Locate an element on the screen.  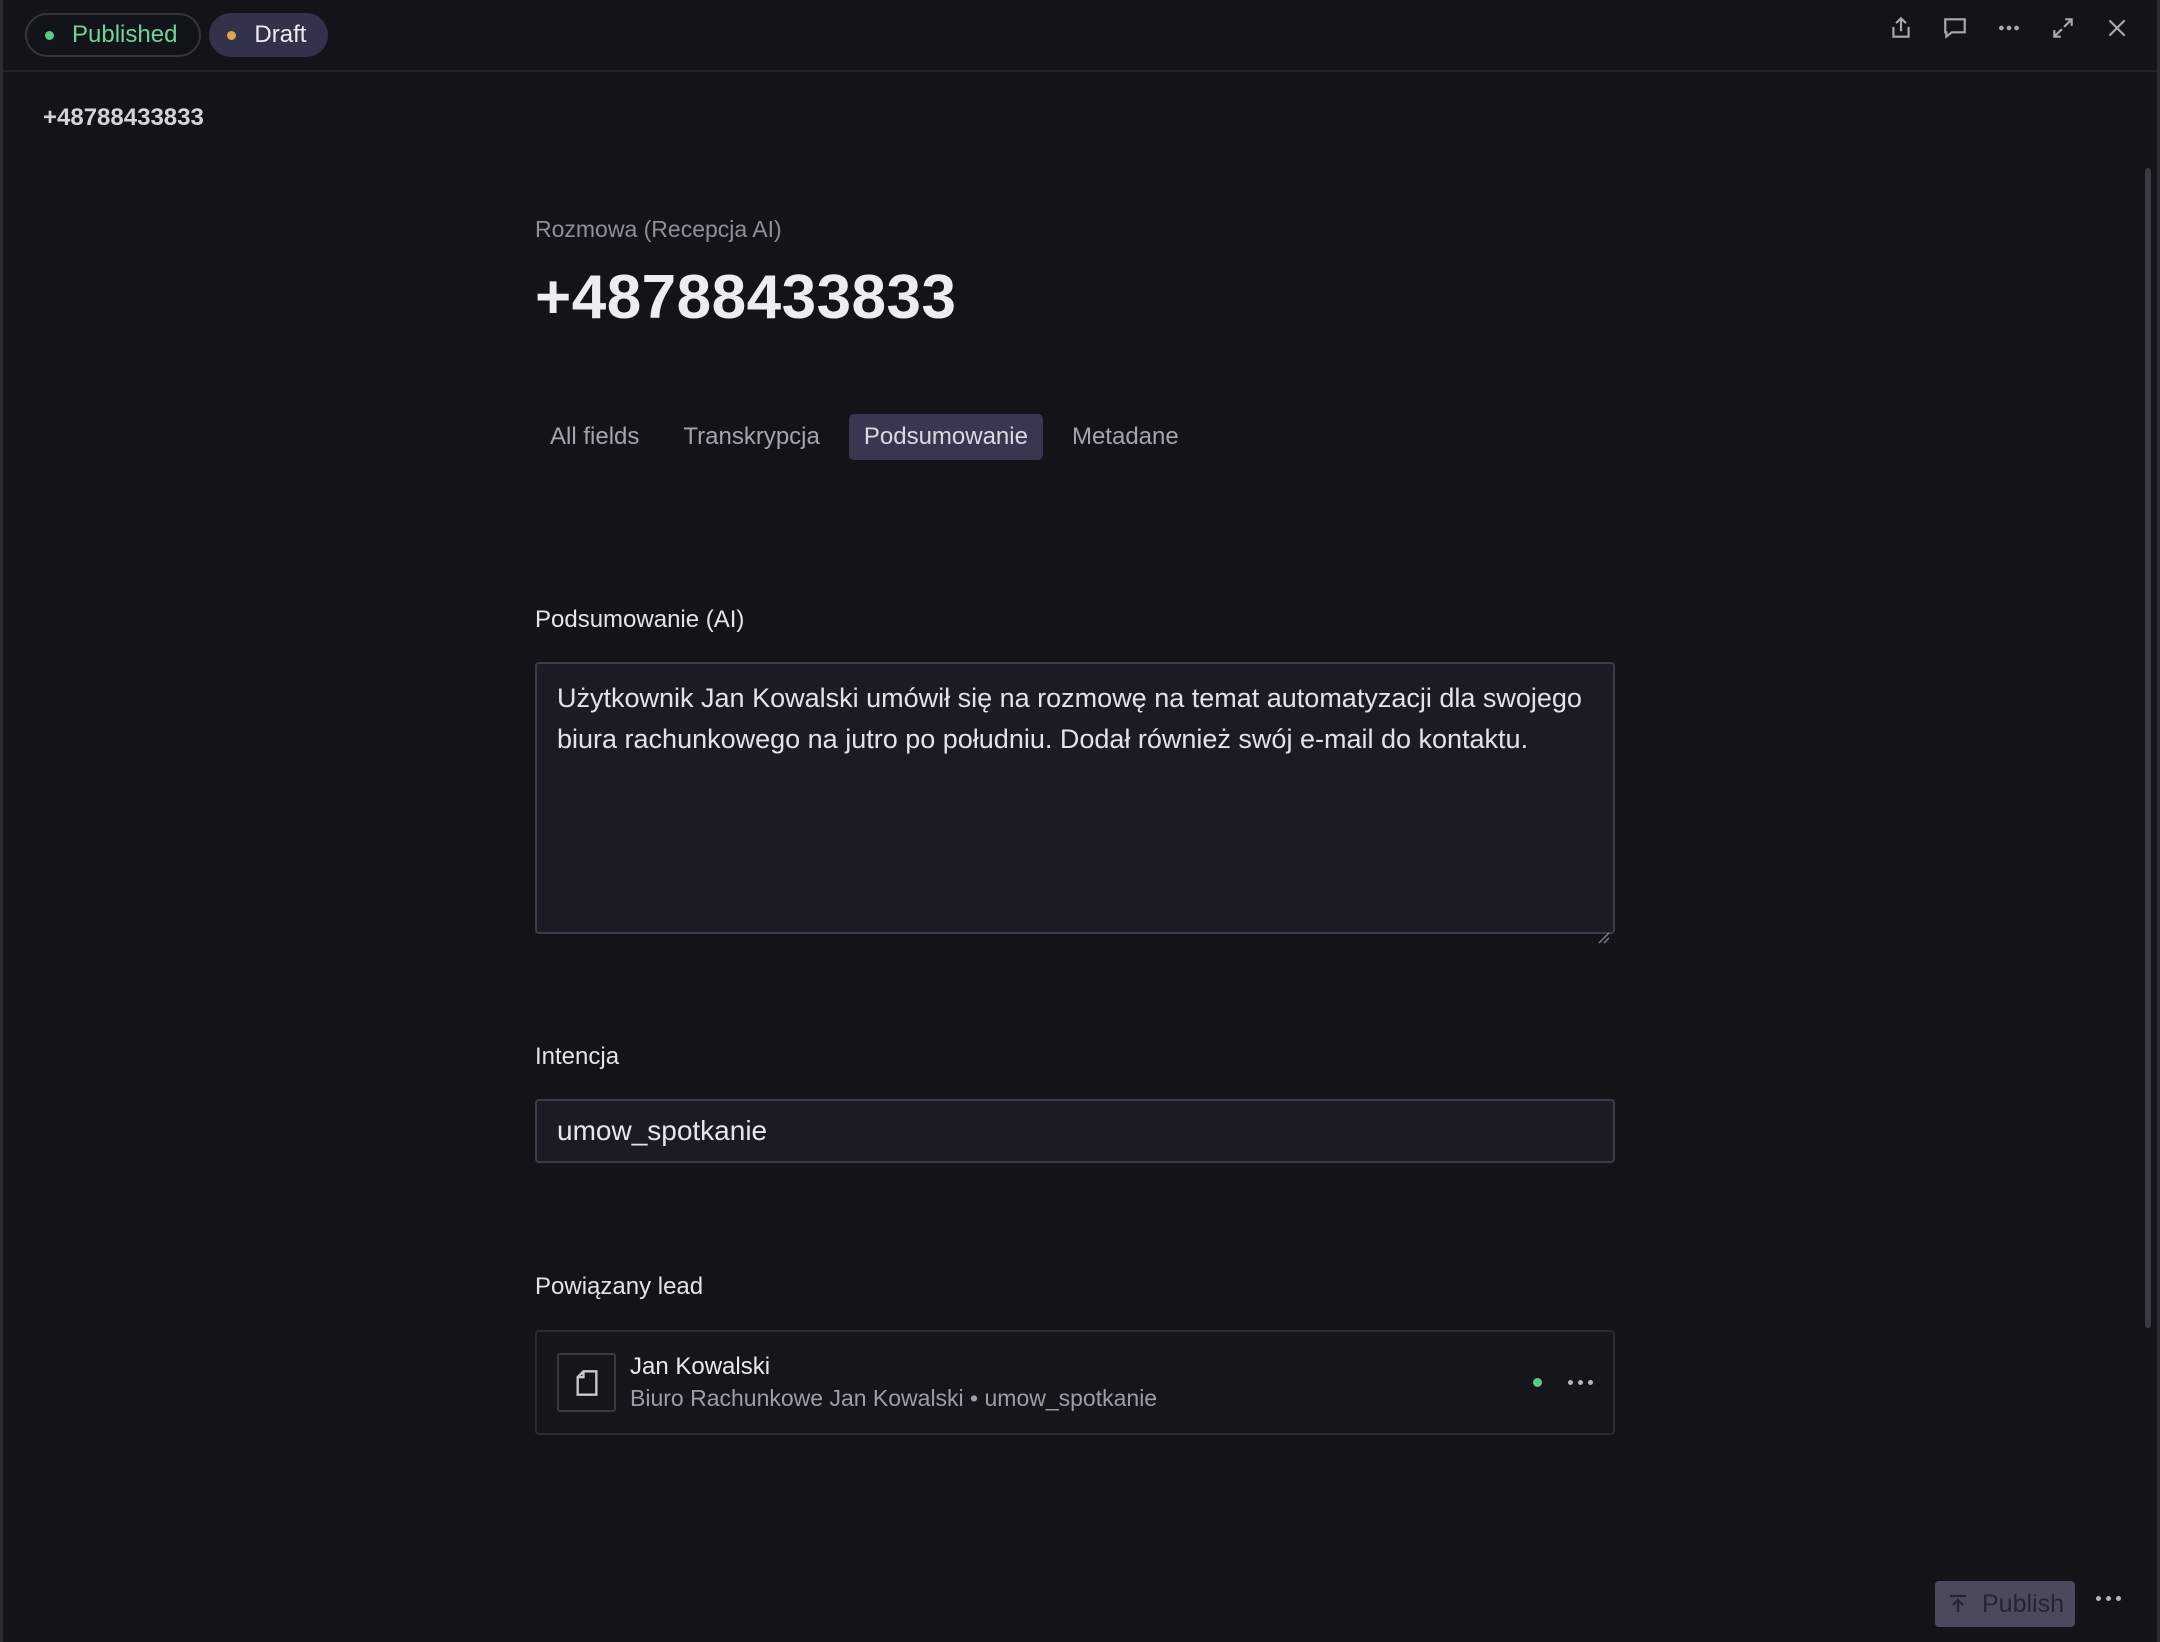
breadcrumb-title: +48788433833 is located at coordinates (123, 117).